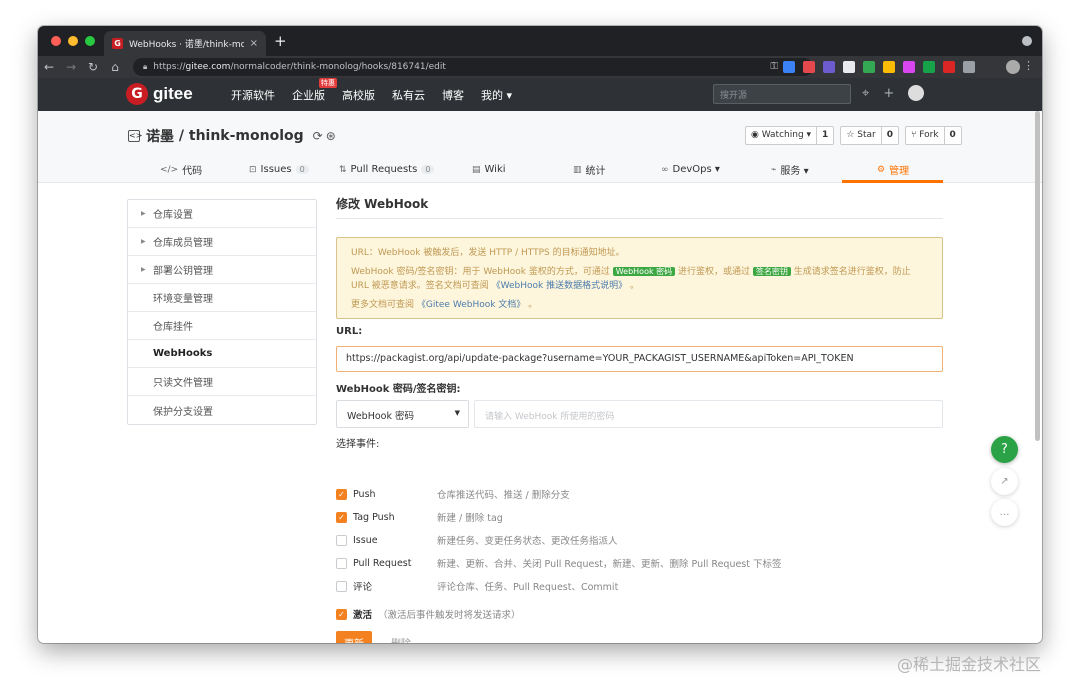  I want to click on star-count: 0, so click(890, 135).